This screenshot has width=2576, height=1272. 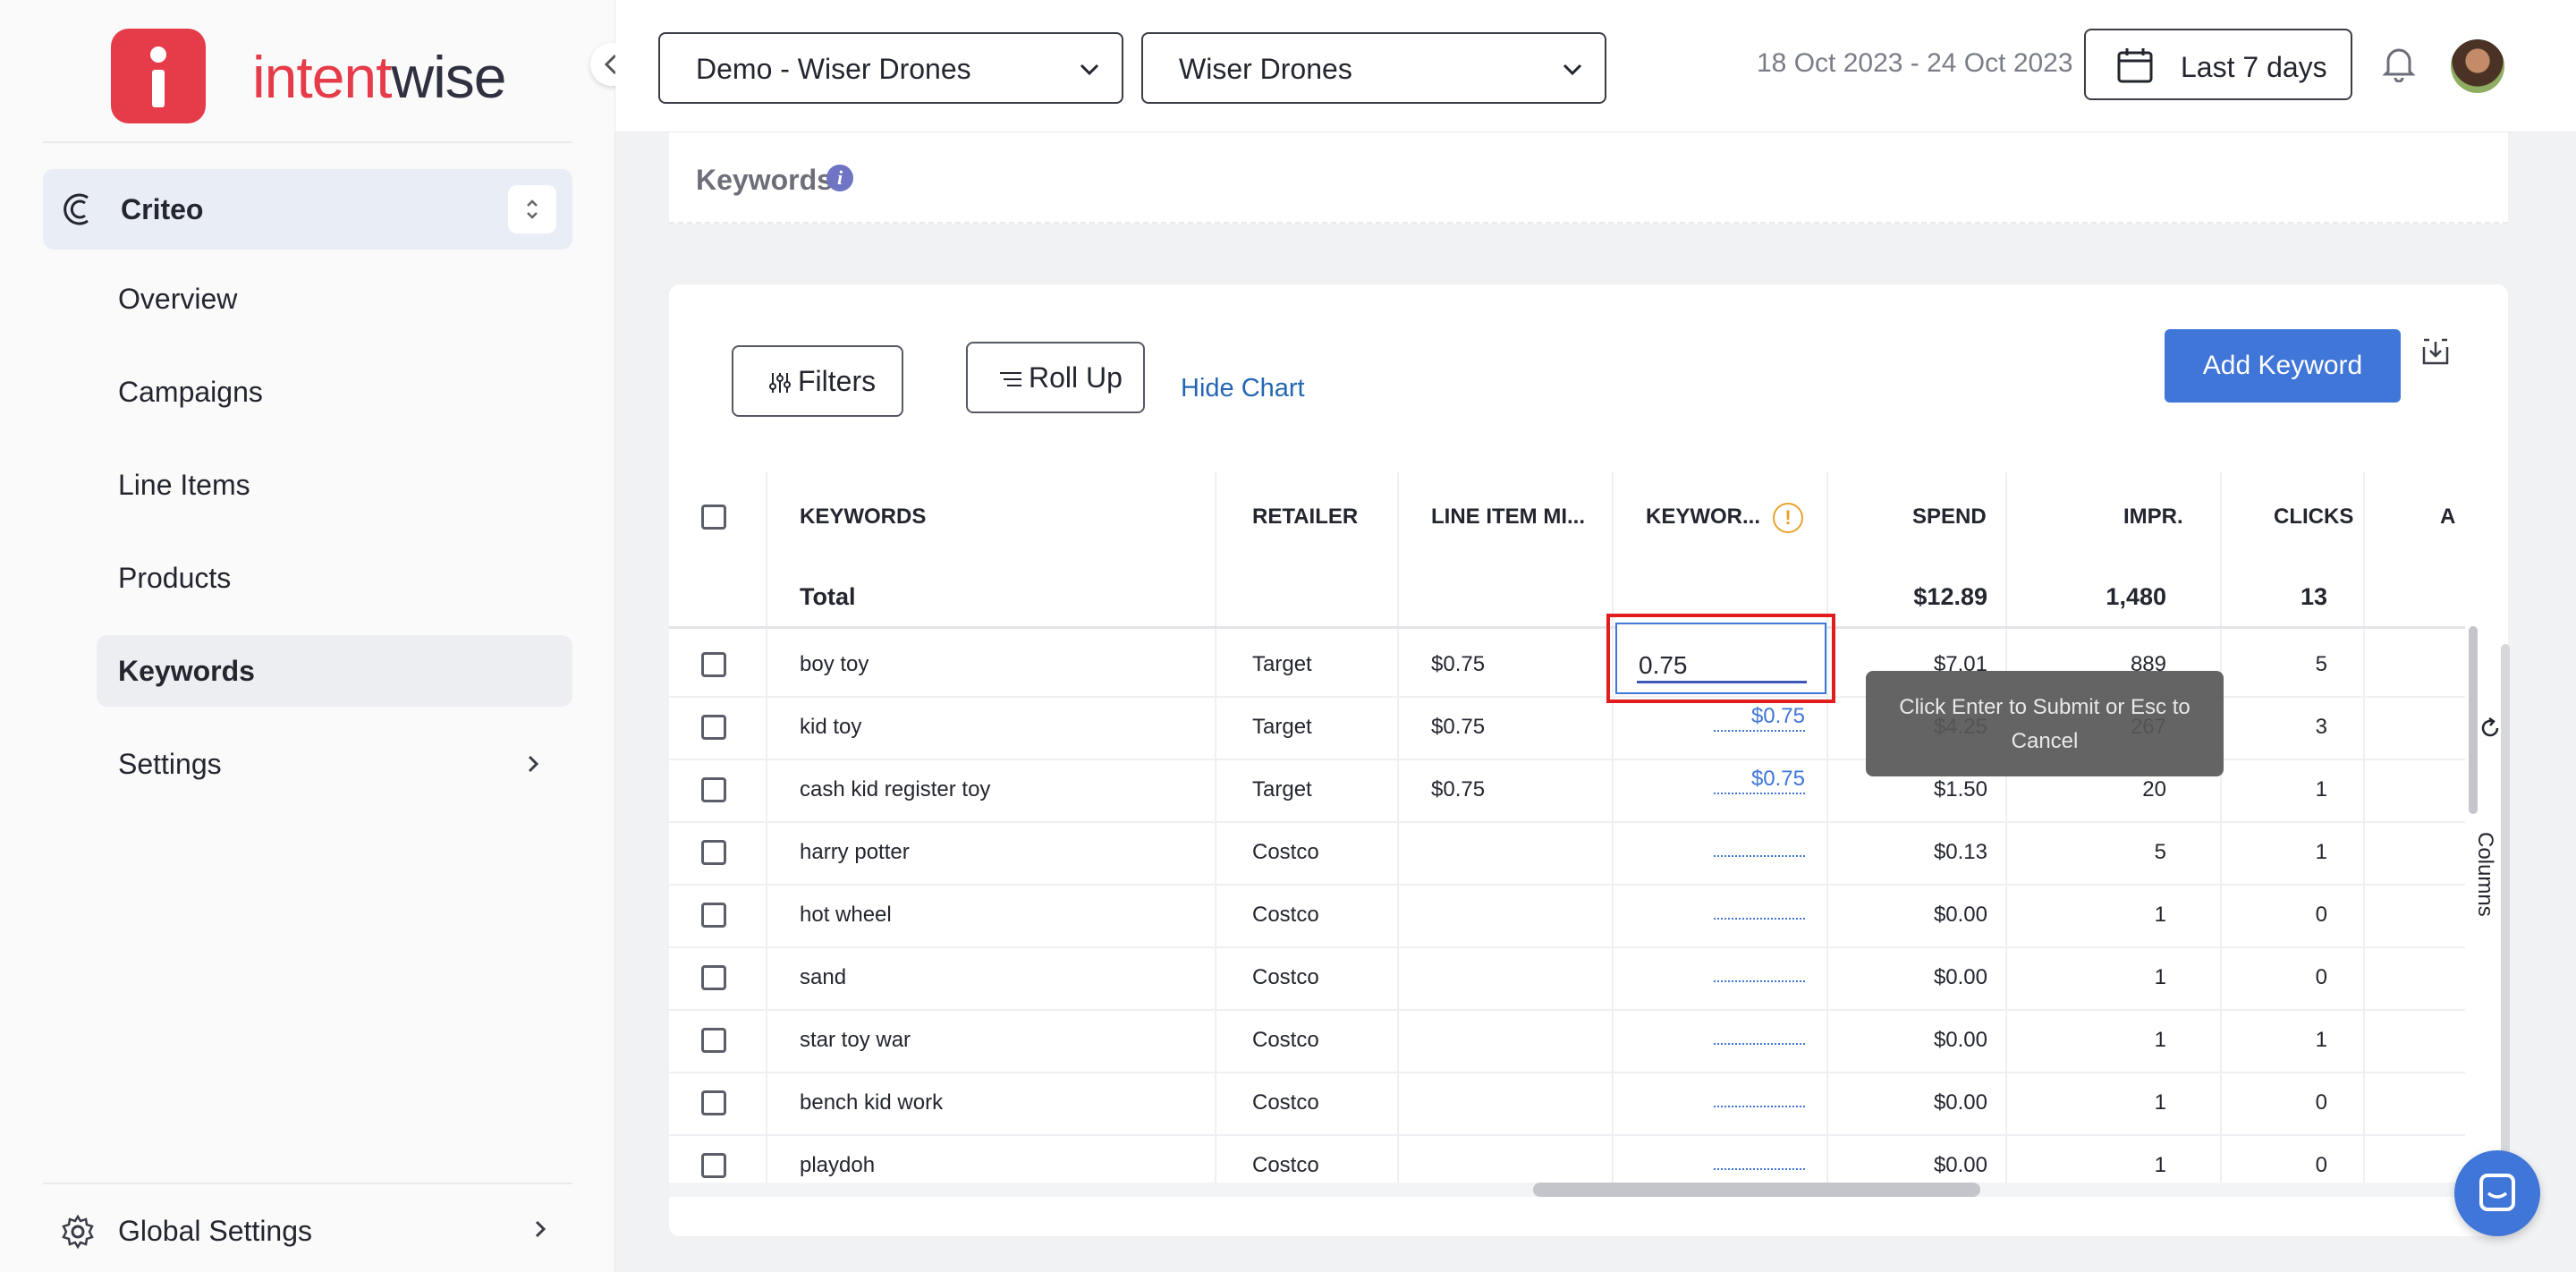 What do you see at coordinates (2321, 727) in the screenshot?
I see `clicks-cell: 3` at bounding box center [2321, 727].